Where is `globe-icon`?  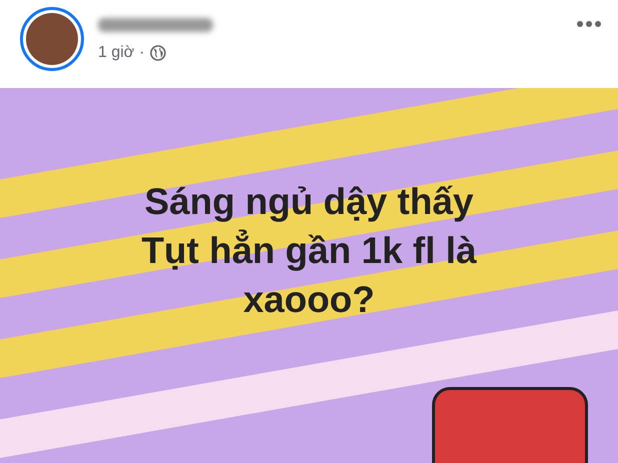 globe-icon is located at coordinates (158, 53).